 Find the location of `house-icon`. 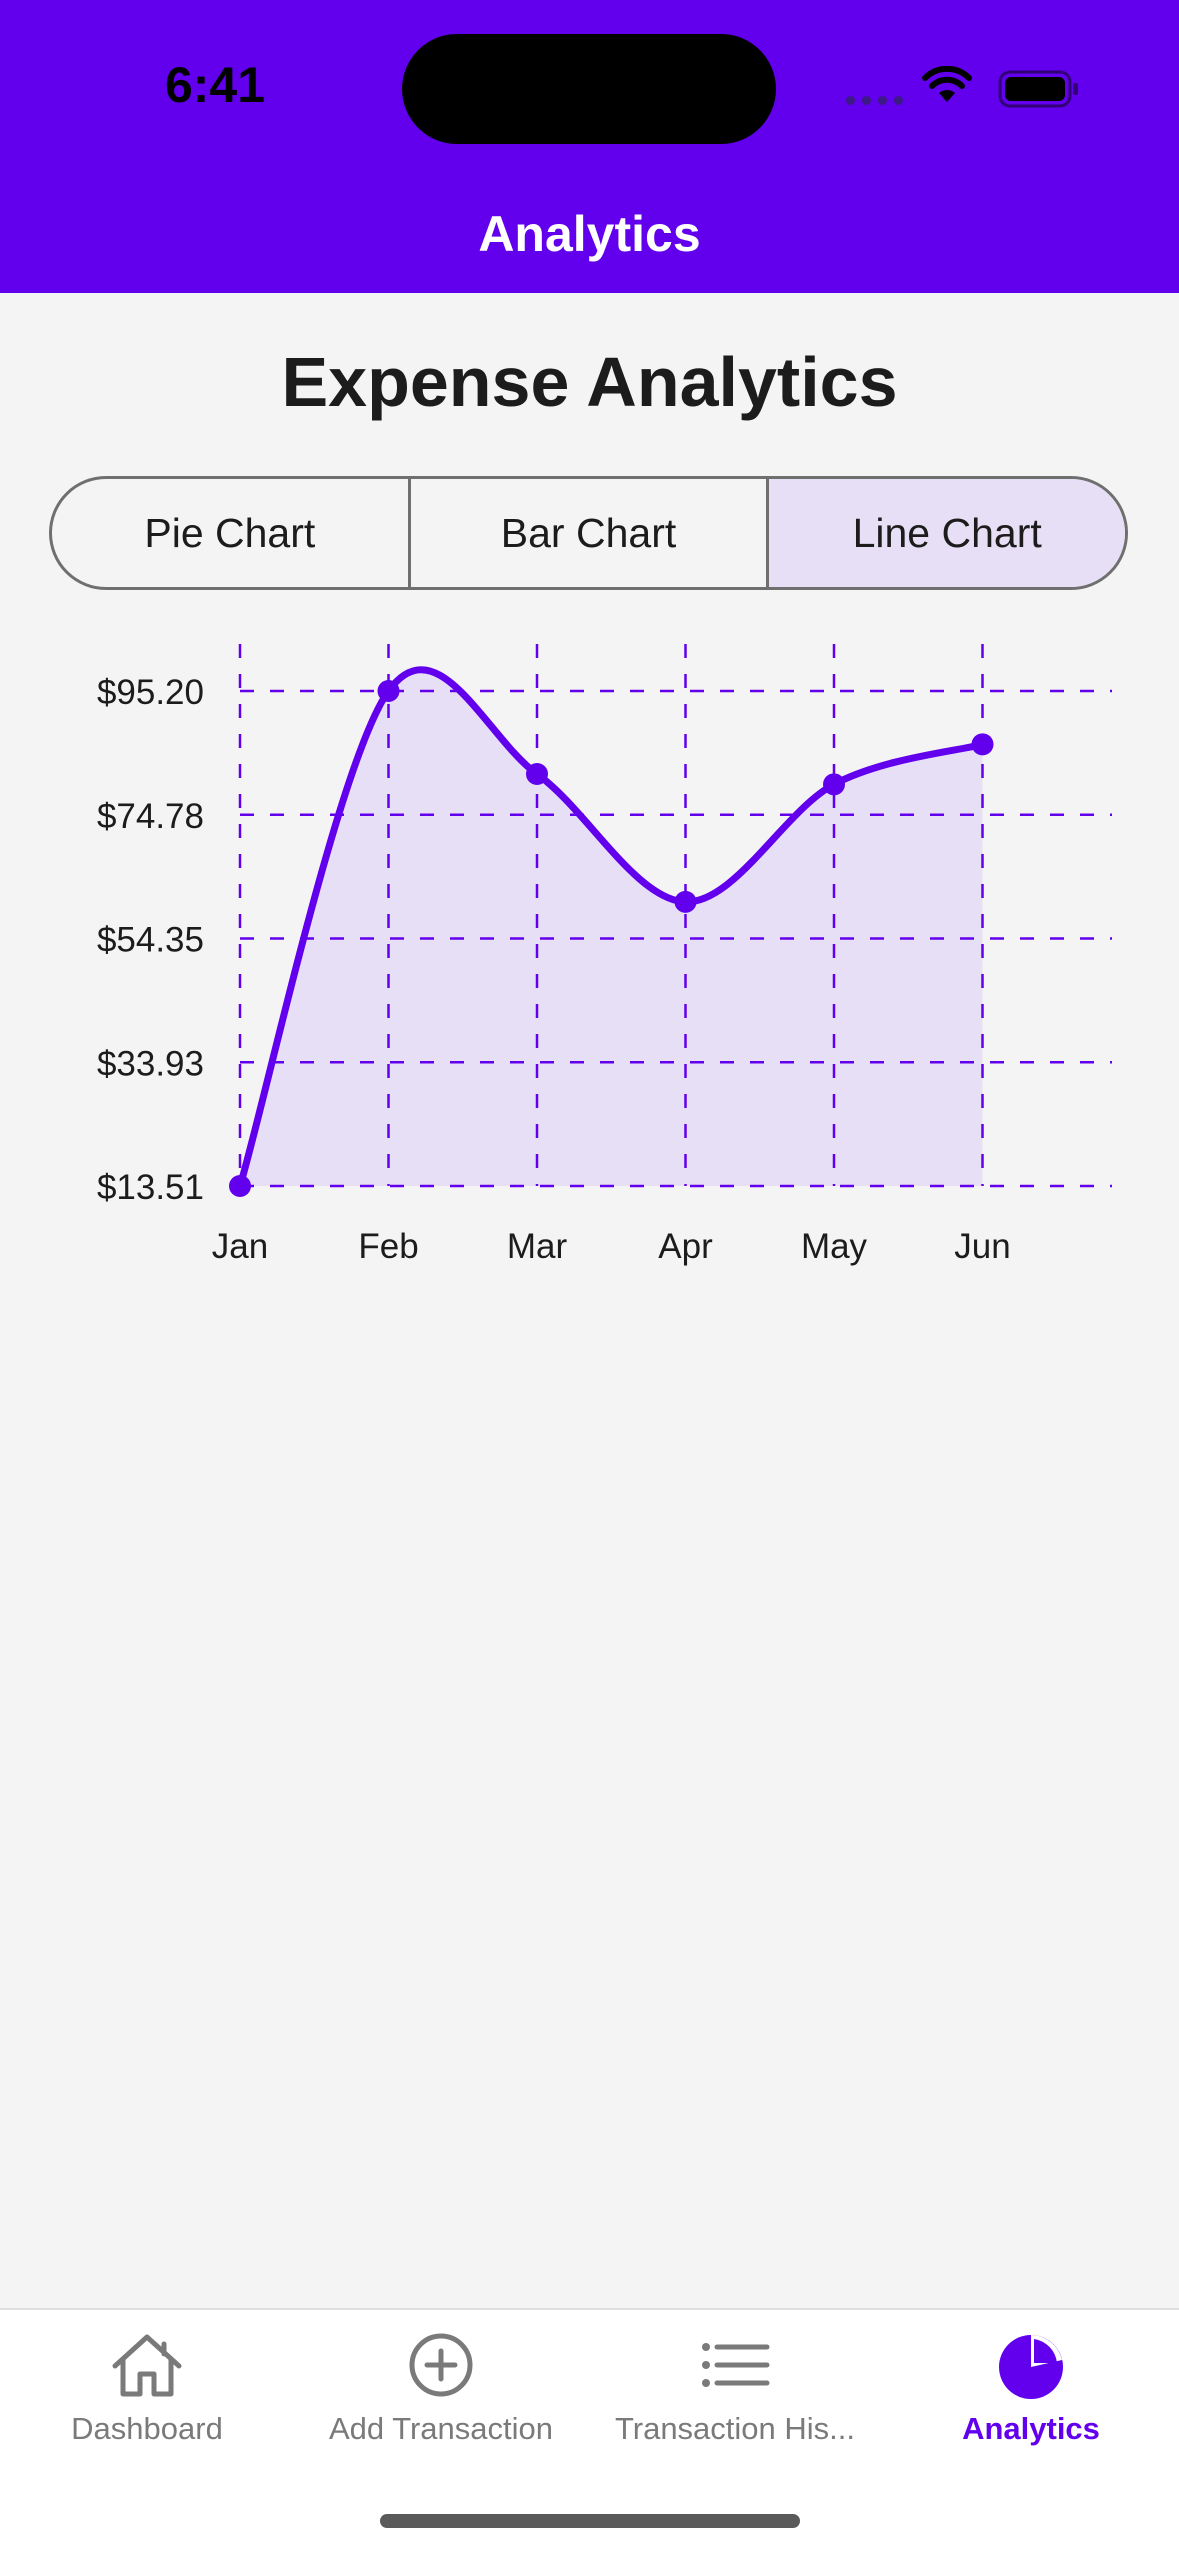

house-icon is located at coordinates (147, 2365).